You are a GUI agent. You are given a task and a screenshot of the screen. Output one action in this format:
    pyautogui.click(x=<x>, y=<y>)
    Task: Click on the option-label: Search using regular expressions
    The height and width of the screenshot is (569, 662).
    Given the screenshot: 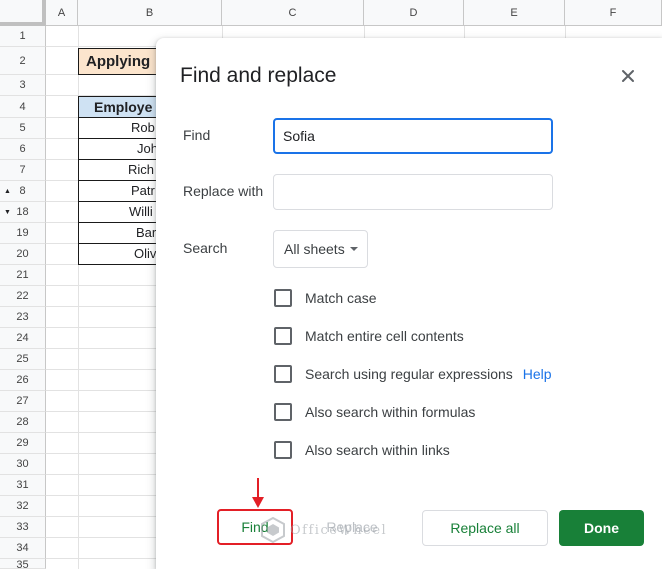 What is the action you would take?
    pyautogui.click(x=409, y=374)
    